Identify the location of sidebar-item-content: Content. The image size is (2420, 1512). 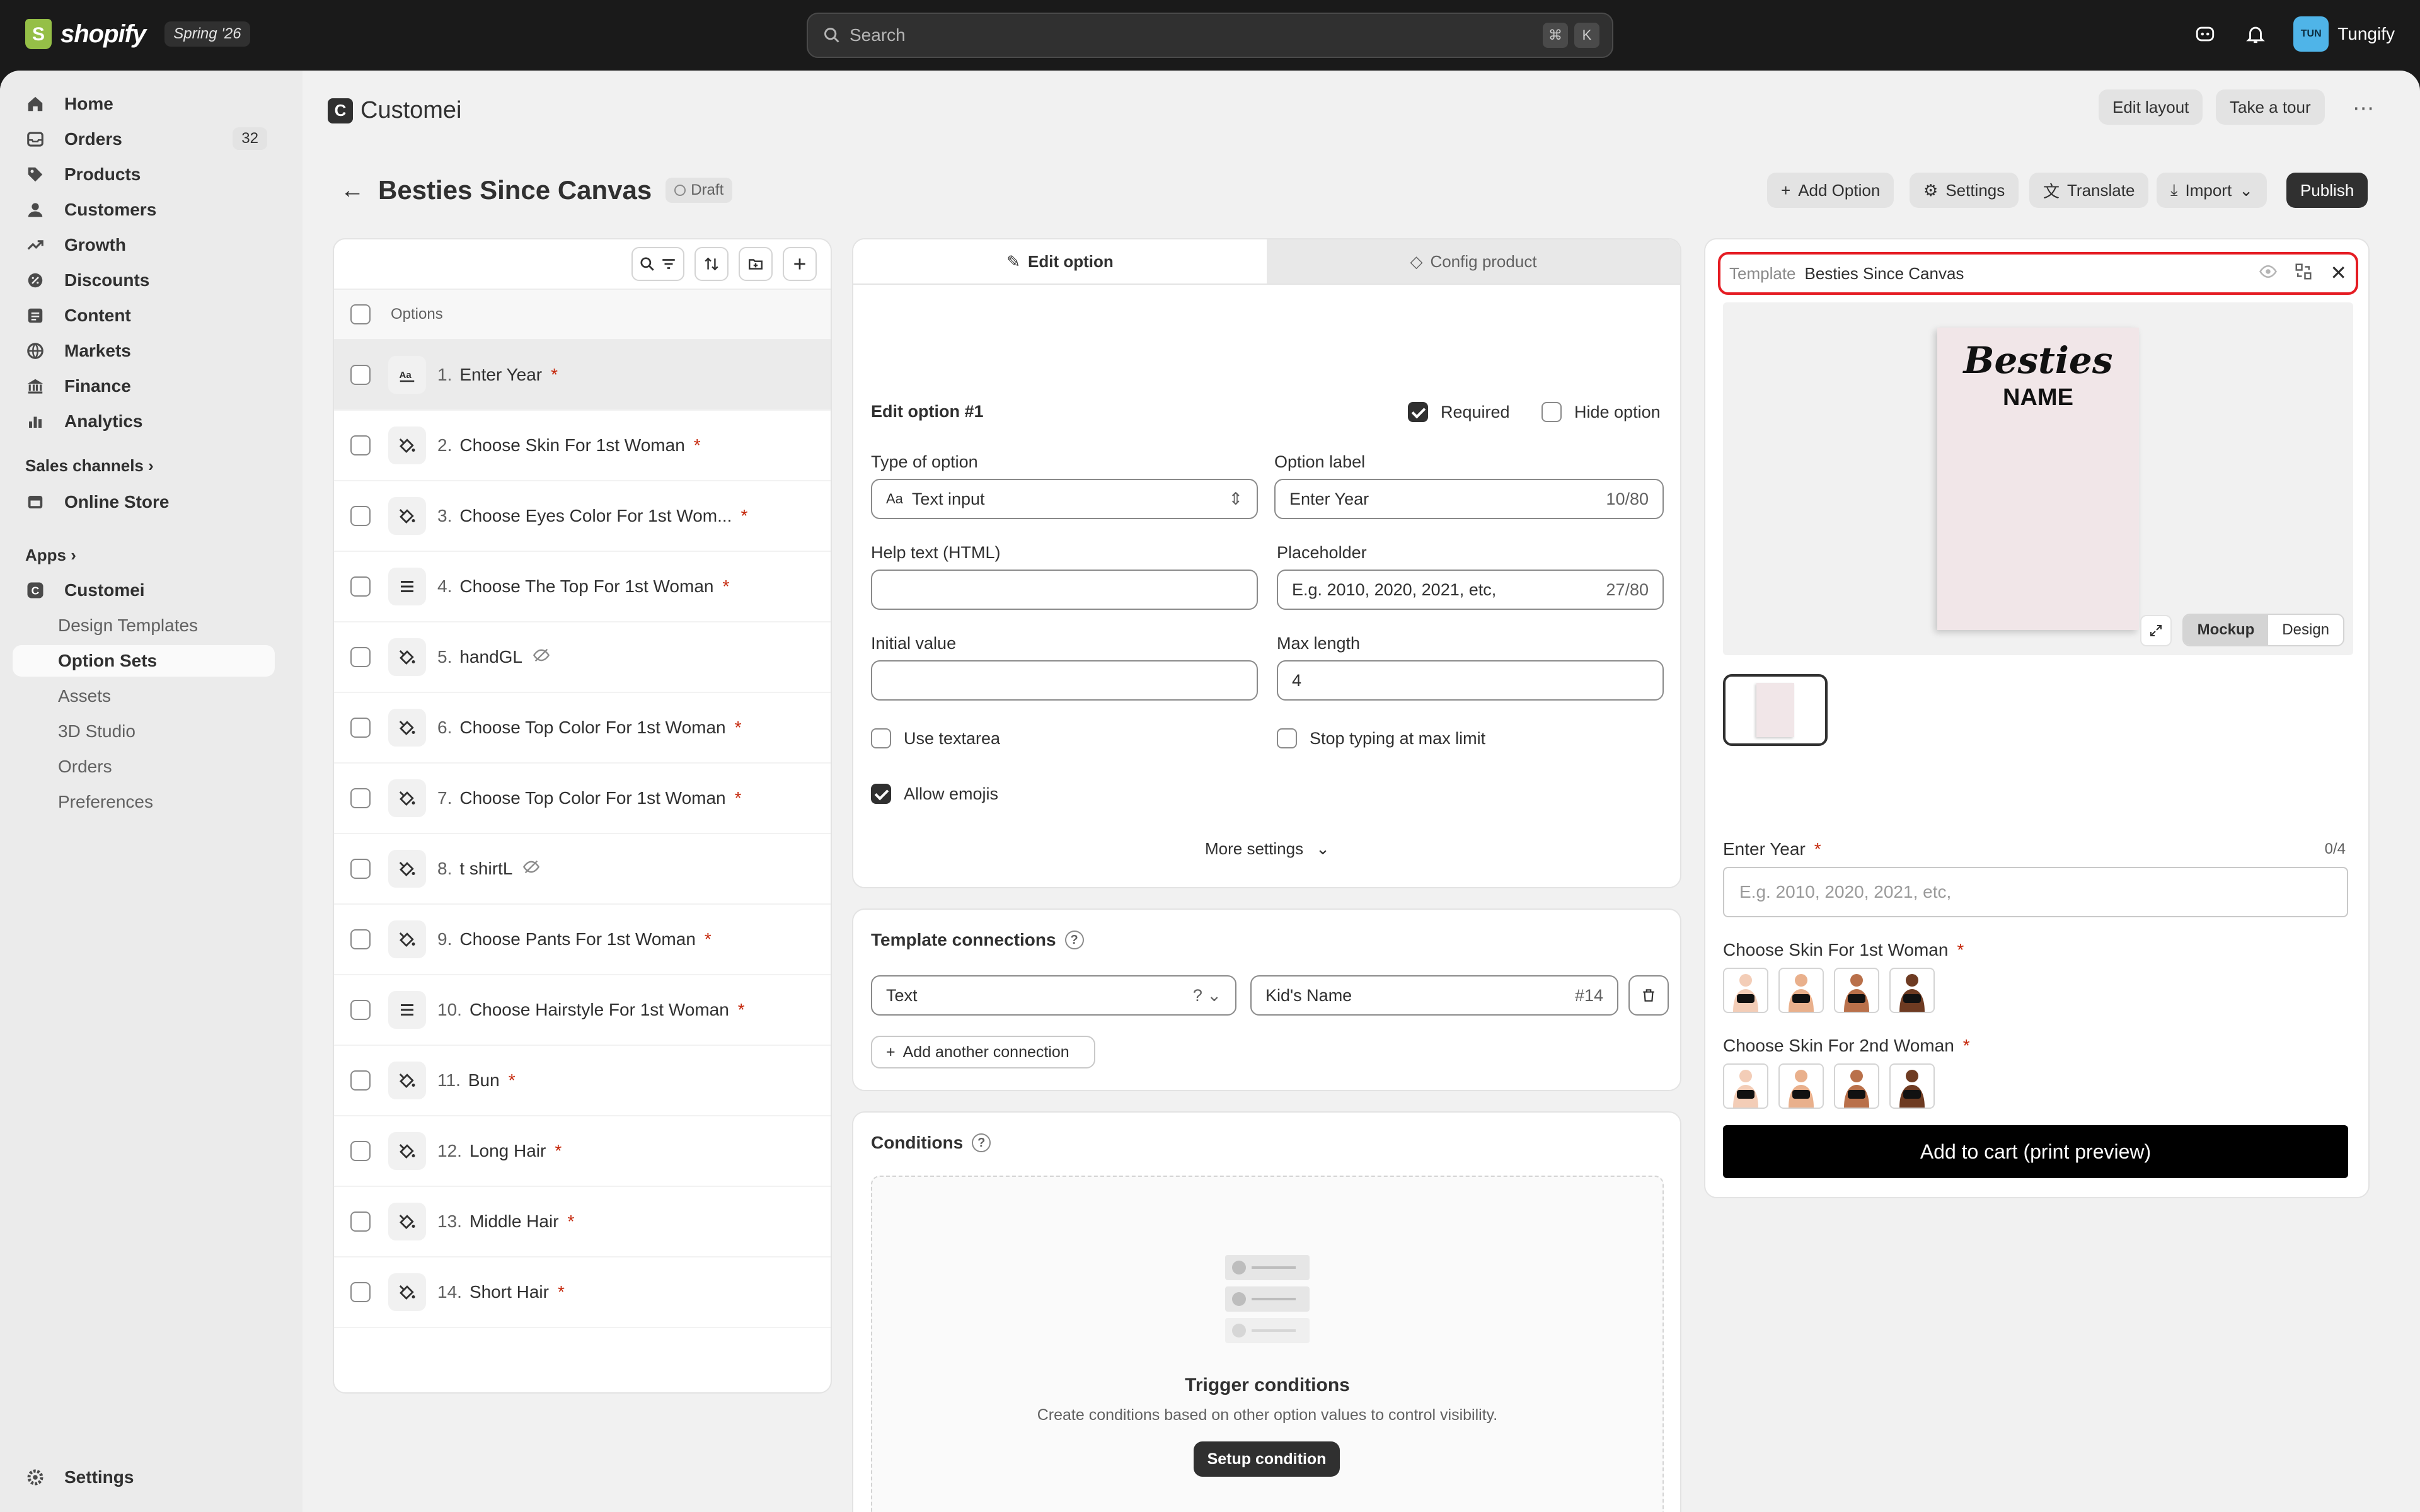
(144, 315).